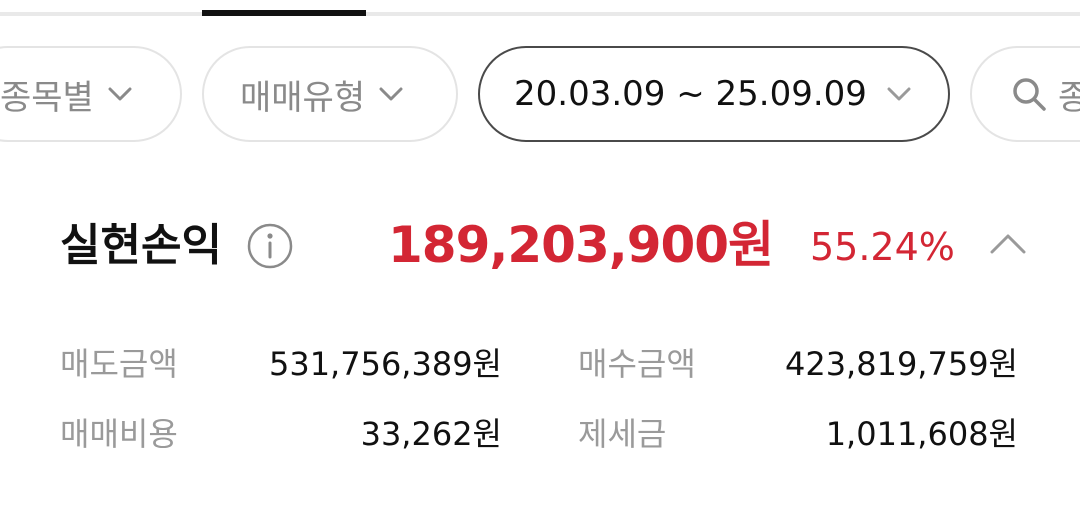 This screenshot has height=505, width=1080. Describe the element at coordinates (385, 364) in the screenshot. I see `sell-amount-value: 531,756,389원` at that location.